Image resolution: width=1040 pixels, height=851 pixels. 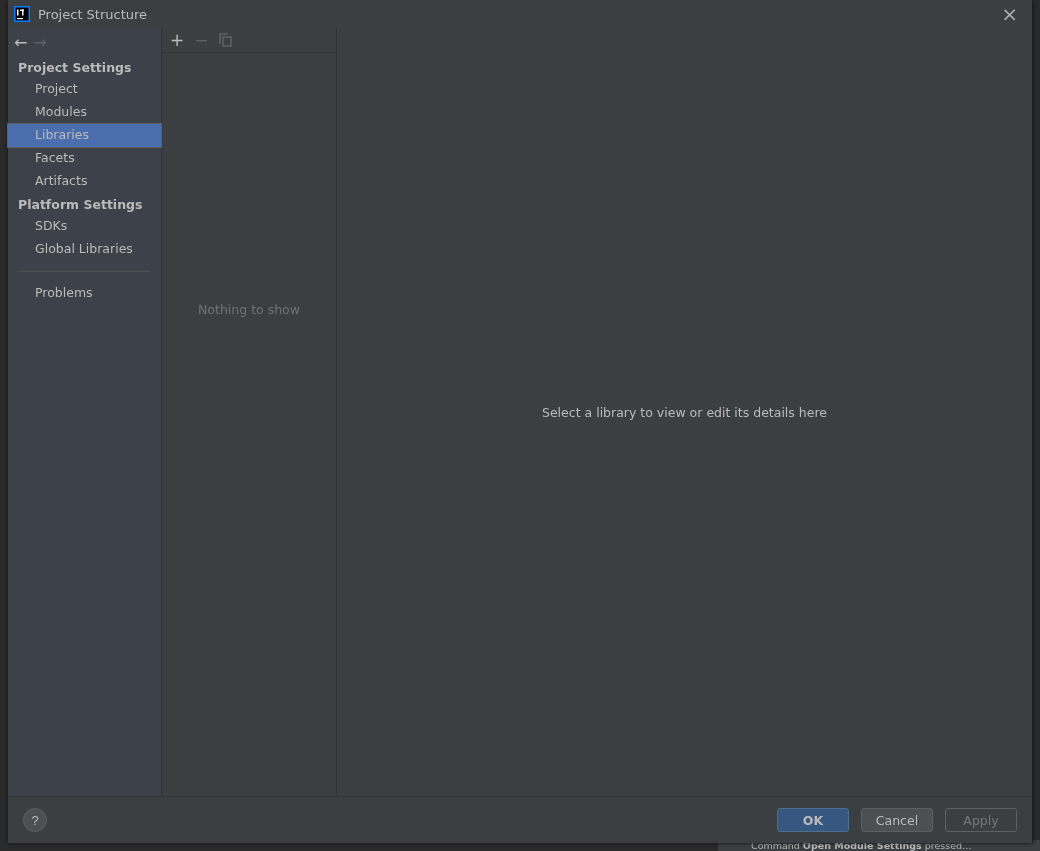 I want to click on back-button: ←, so click(x=21, y=42).